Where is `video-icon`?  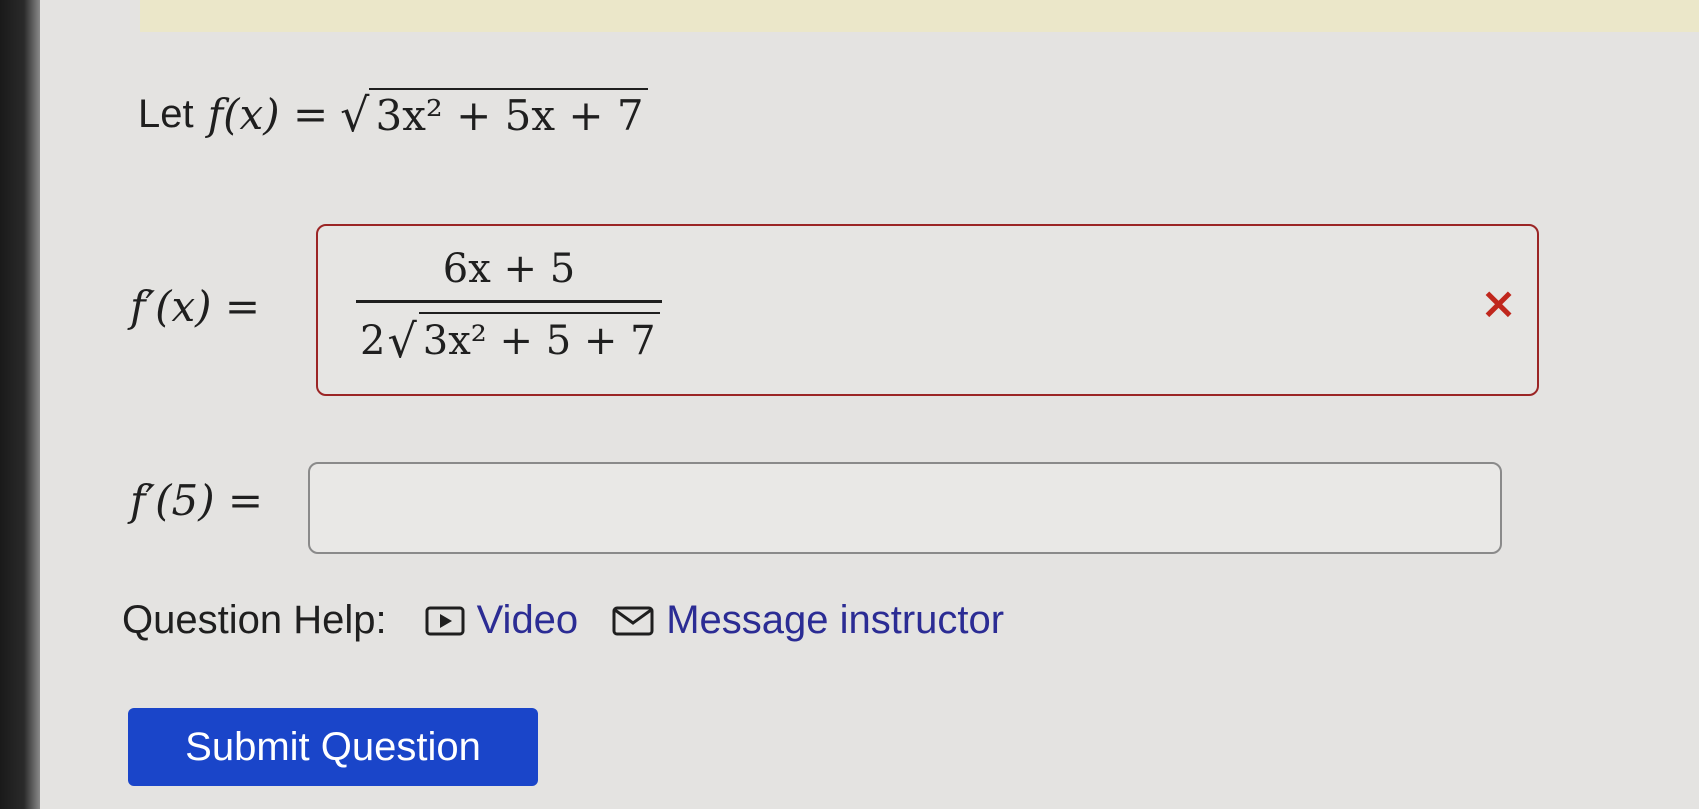 video-icon is located at coordinates (445, 620).